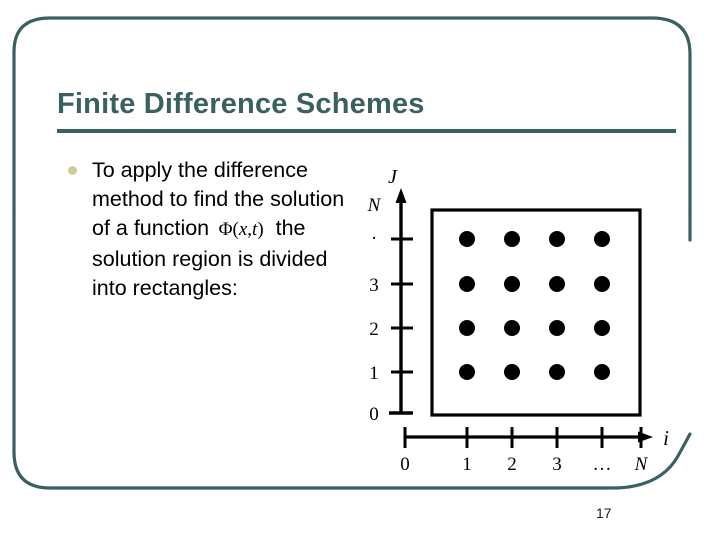  I want to click on y-axis-label: J, so click(393, 177).